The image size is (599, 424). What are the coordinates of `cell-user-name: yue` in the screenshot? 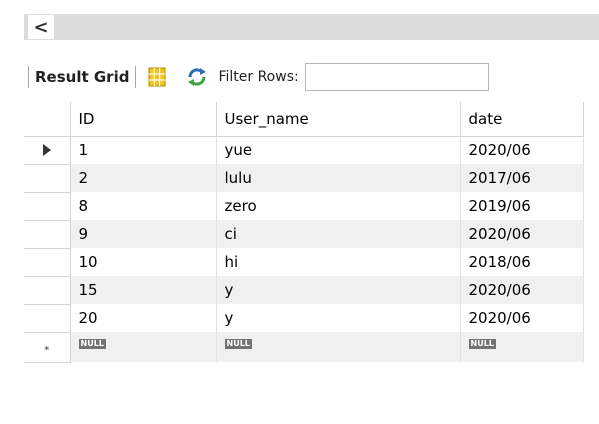 It's located at (338, 150).